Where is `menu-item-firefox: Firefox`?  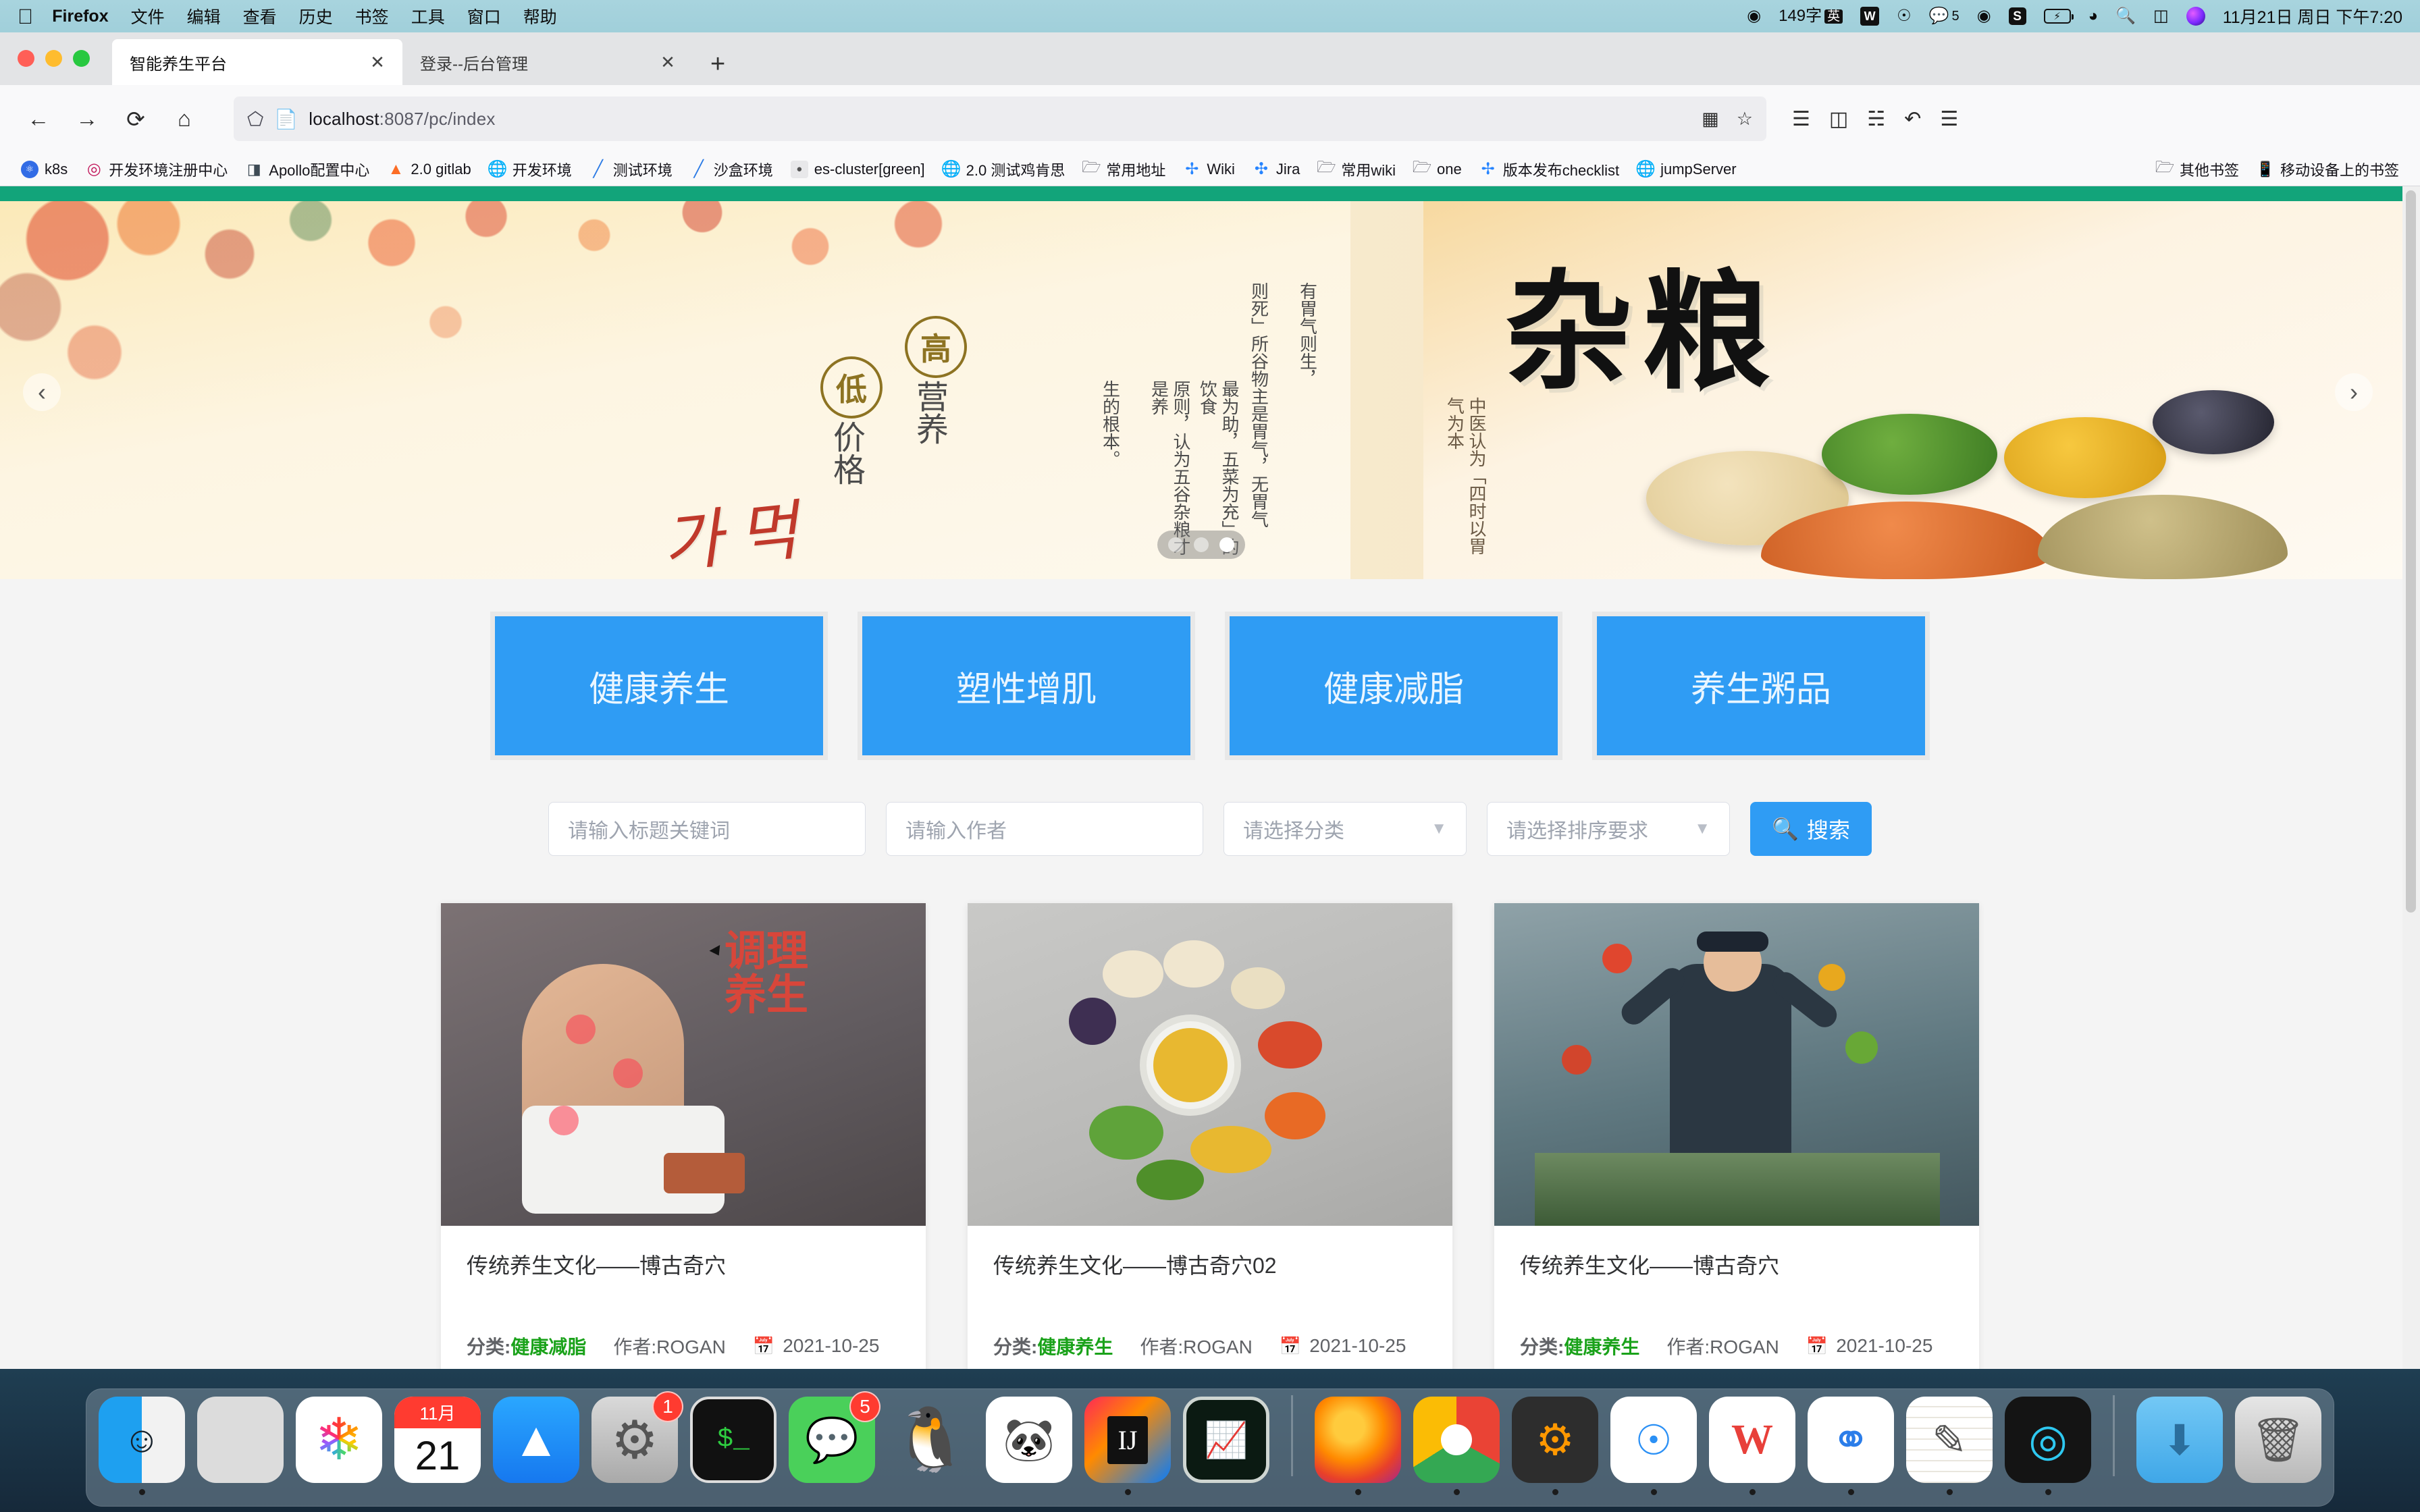
menu-item-firefox: Firefox is located at coordinates (80, 16).